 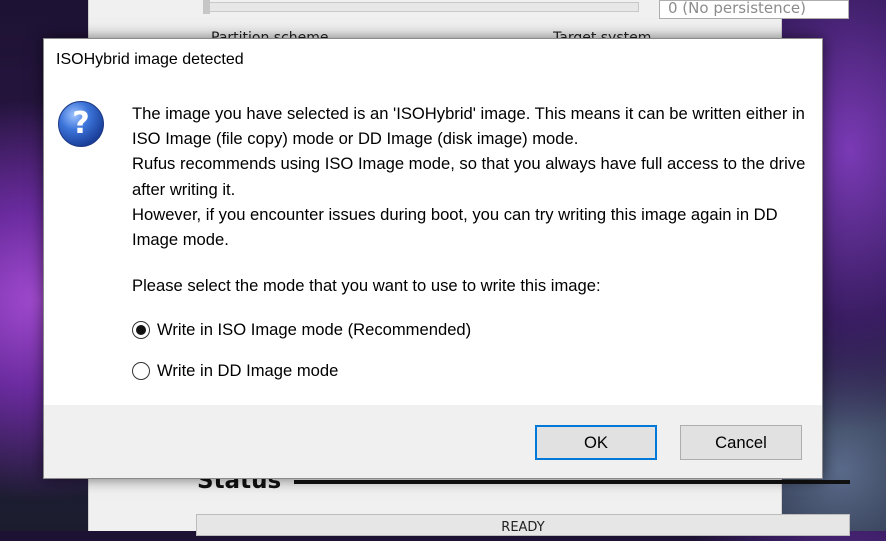 I want to click on status-progress-bar: READY, so click(x=523, y=525).